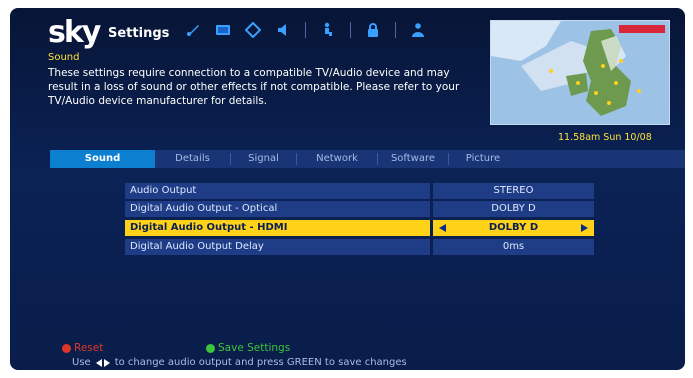 This screenshot has width=693, height=378. What do you see at coordinates (605, 137) in the screenshot?
I see `clock: 11.58am Sun 10/08` at bounding box center [605, 137].